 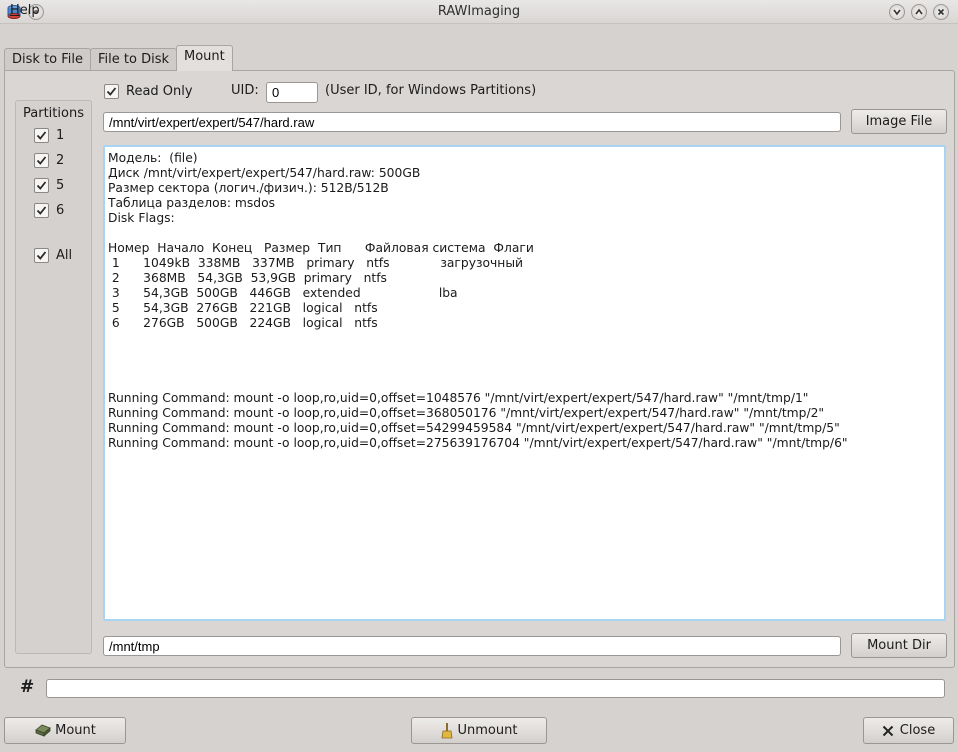 I want to click on unmount-button-label: Unmount, so click(x=487, y=730).